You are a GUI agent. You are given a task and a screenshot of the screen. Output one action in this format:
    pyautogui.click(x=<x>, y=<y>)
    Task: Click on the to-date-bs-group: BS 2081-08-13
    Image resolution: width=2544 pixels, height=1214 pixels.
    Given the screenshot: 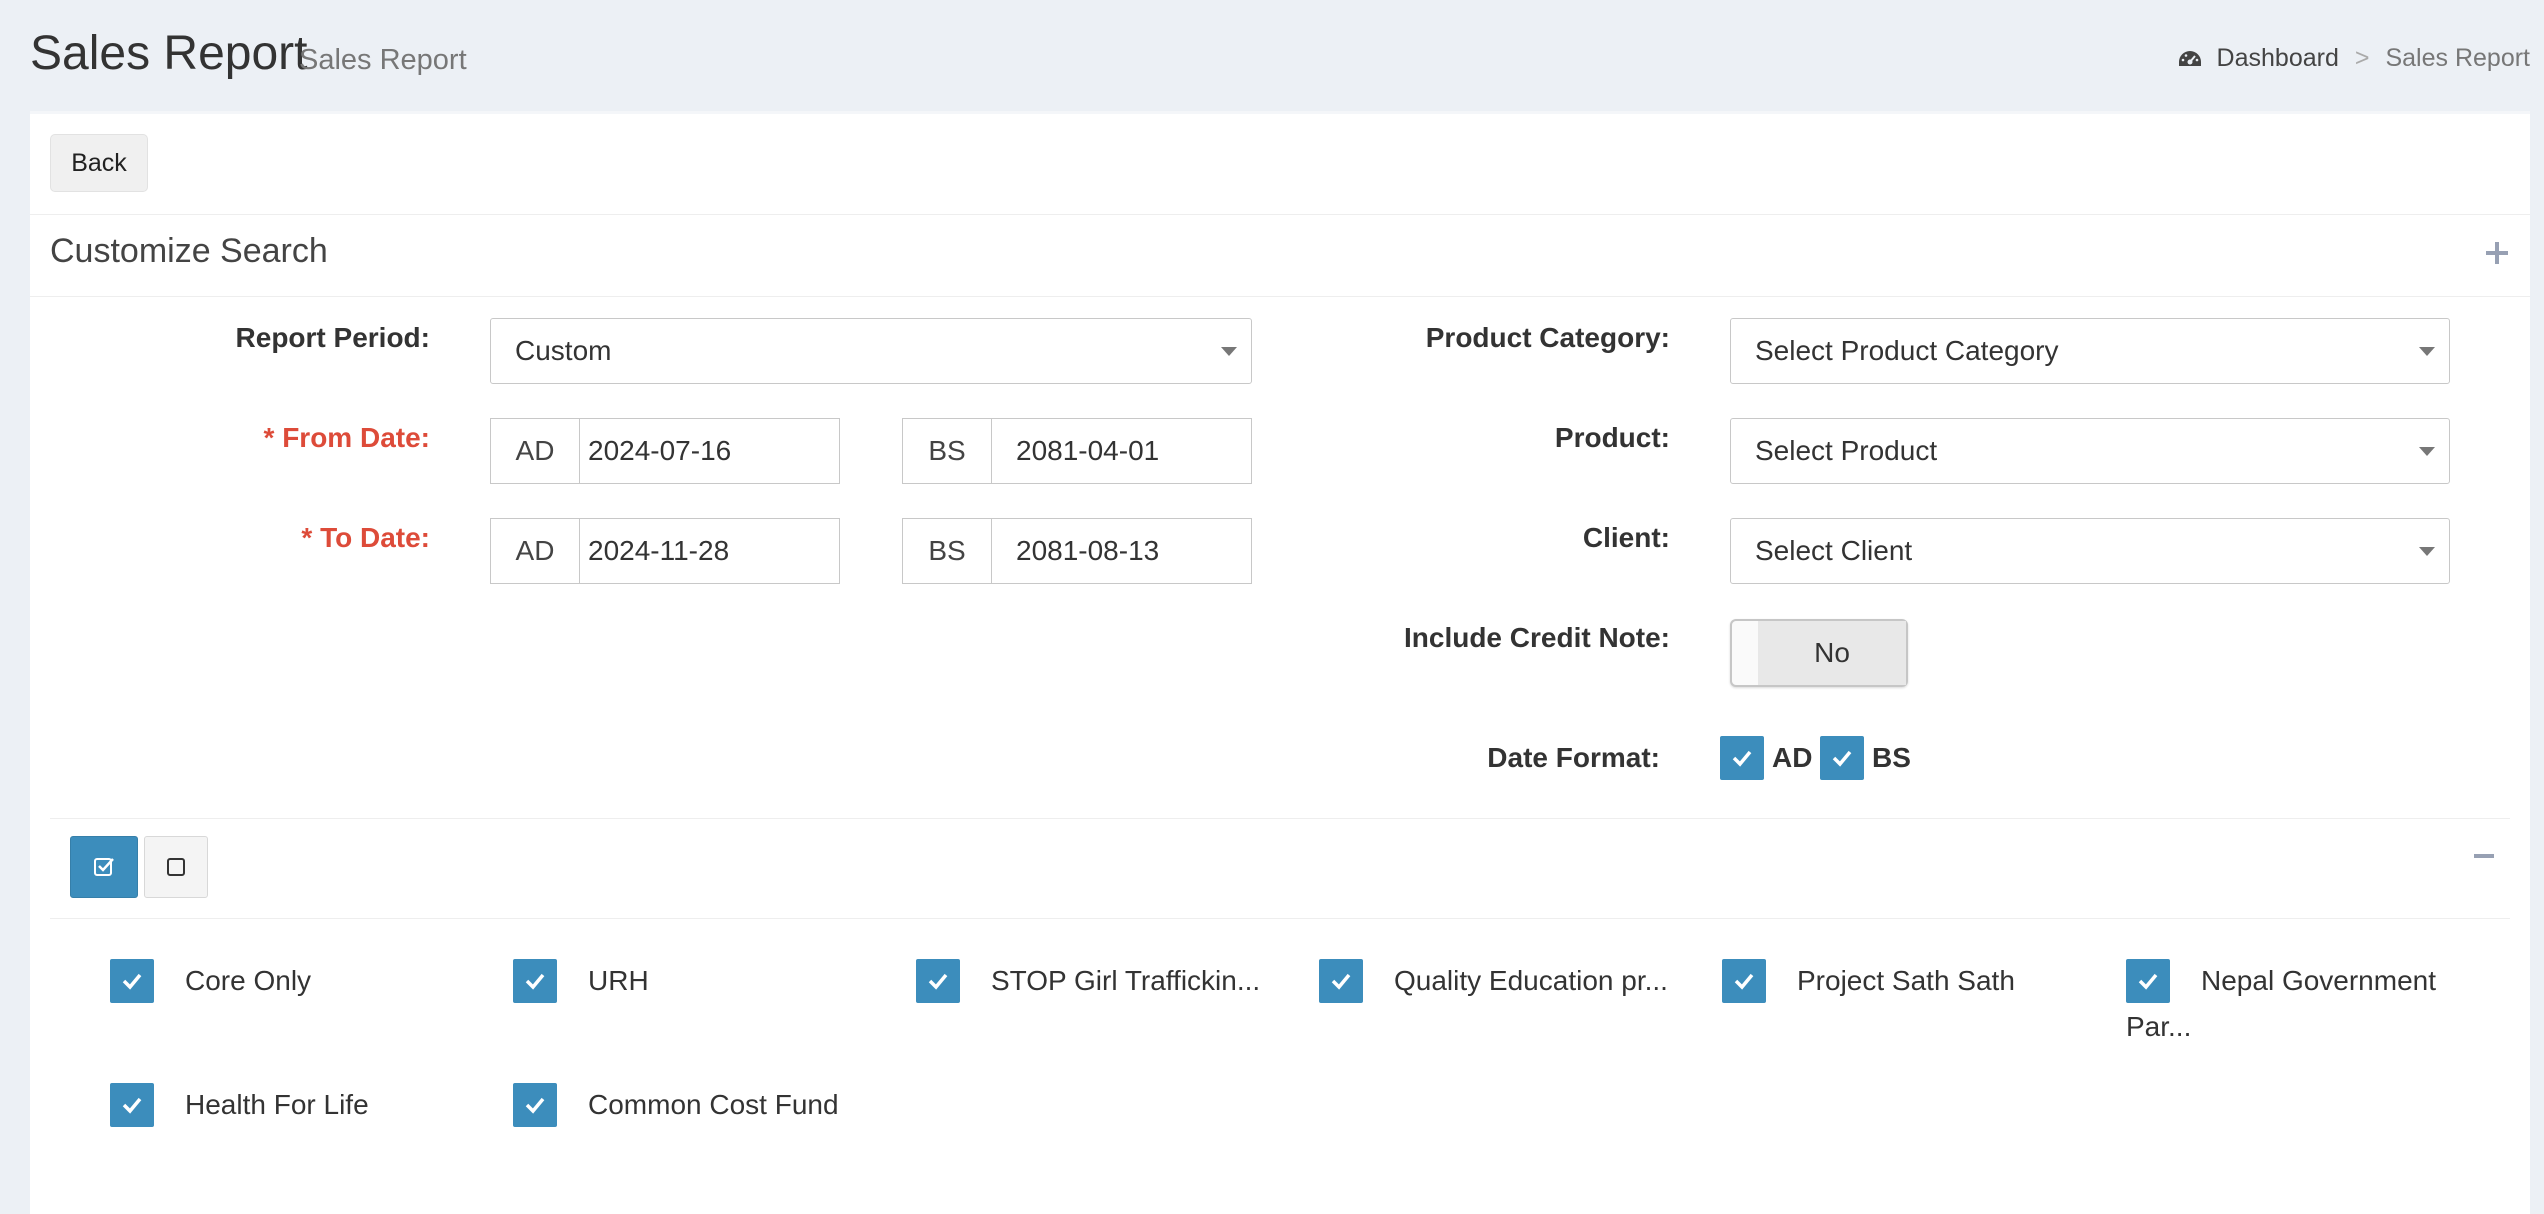 What is the action you would take?
    pyautogui.click(x=1077, y=551)
    